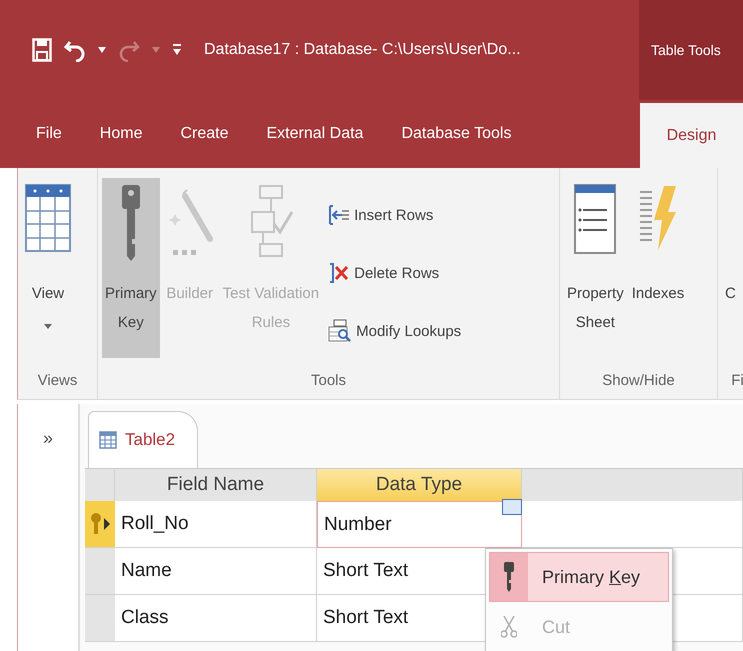  I want to click on group-label: Fi, so click(736, 380).